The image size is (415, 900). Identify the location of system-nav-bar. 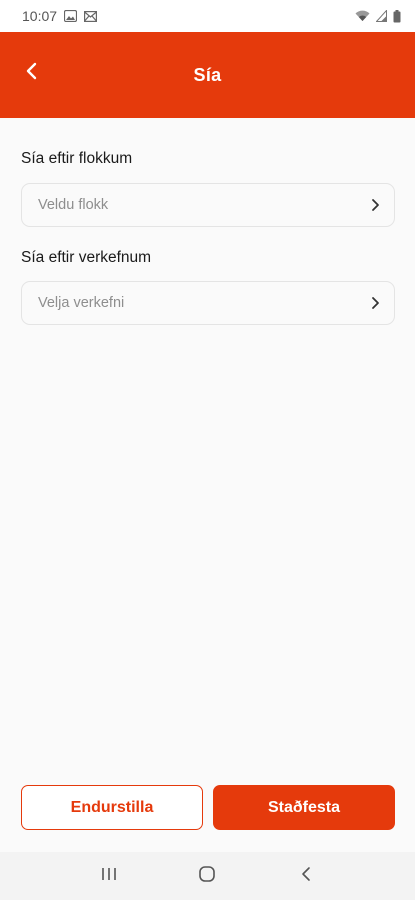
(207, 876).